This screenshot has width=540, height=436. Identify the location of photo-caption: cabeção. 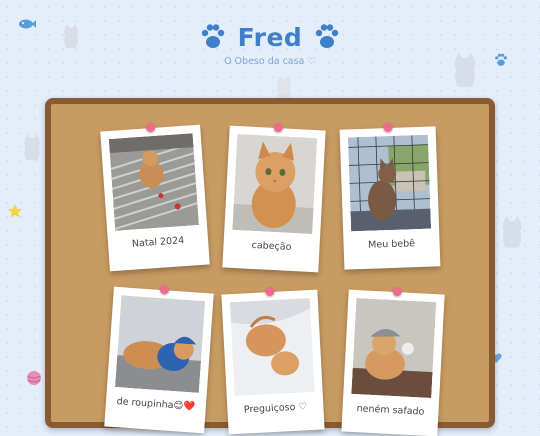
(271, 246).